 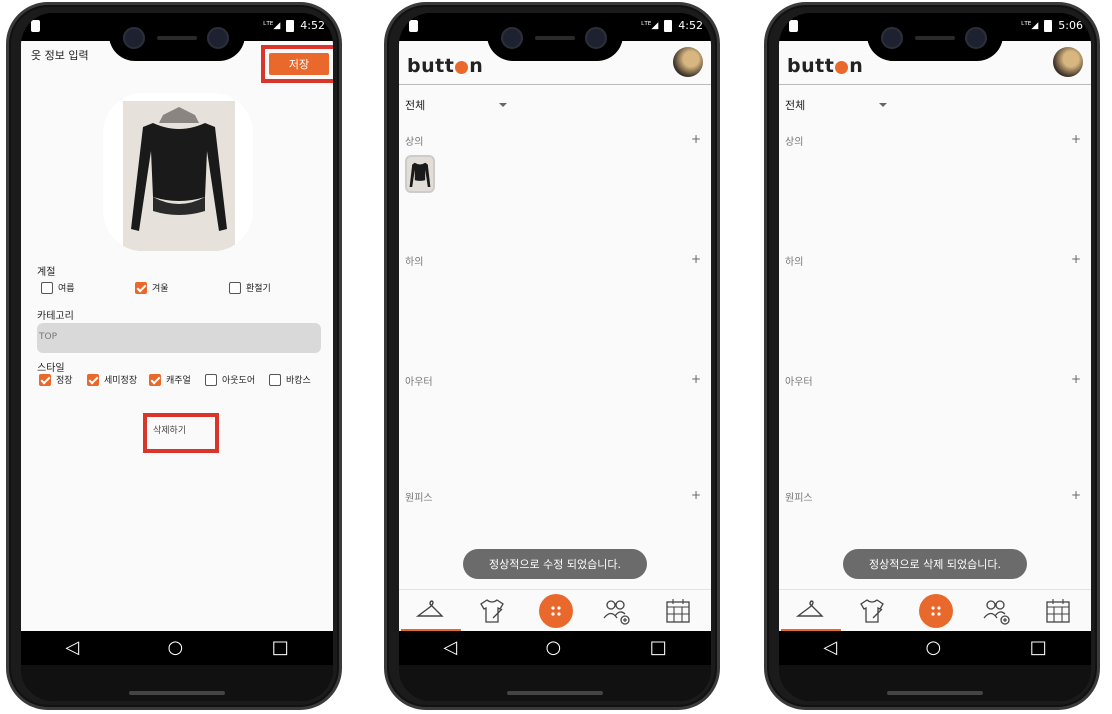 I want to click on style-label: 스타일, so click(x=51, y=368).